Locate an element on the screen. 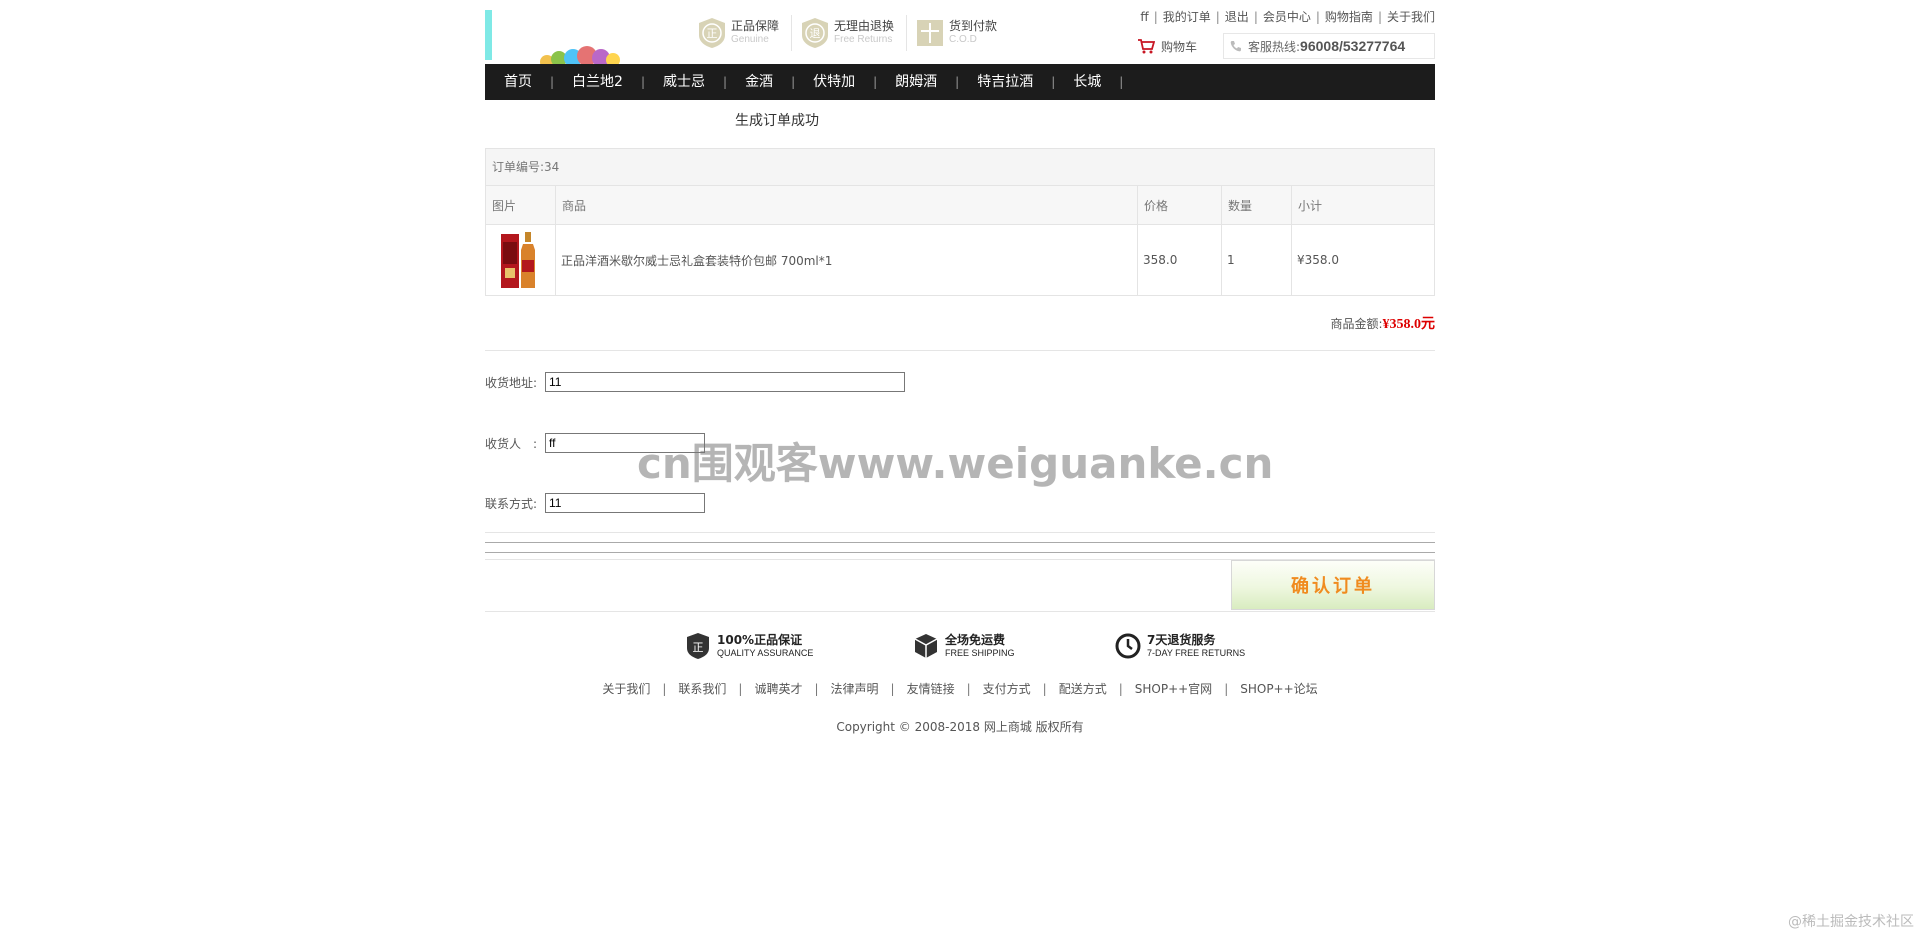 The image size is (1920, 937). success-message: 生成订单成功 is located at coordinates (777, 121).